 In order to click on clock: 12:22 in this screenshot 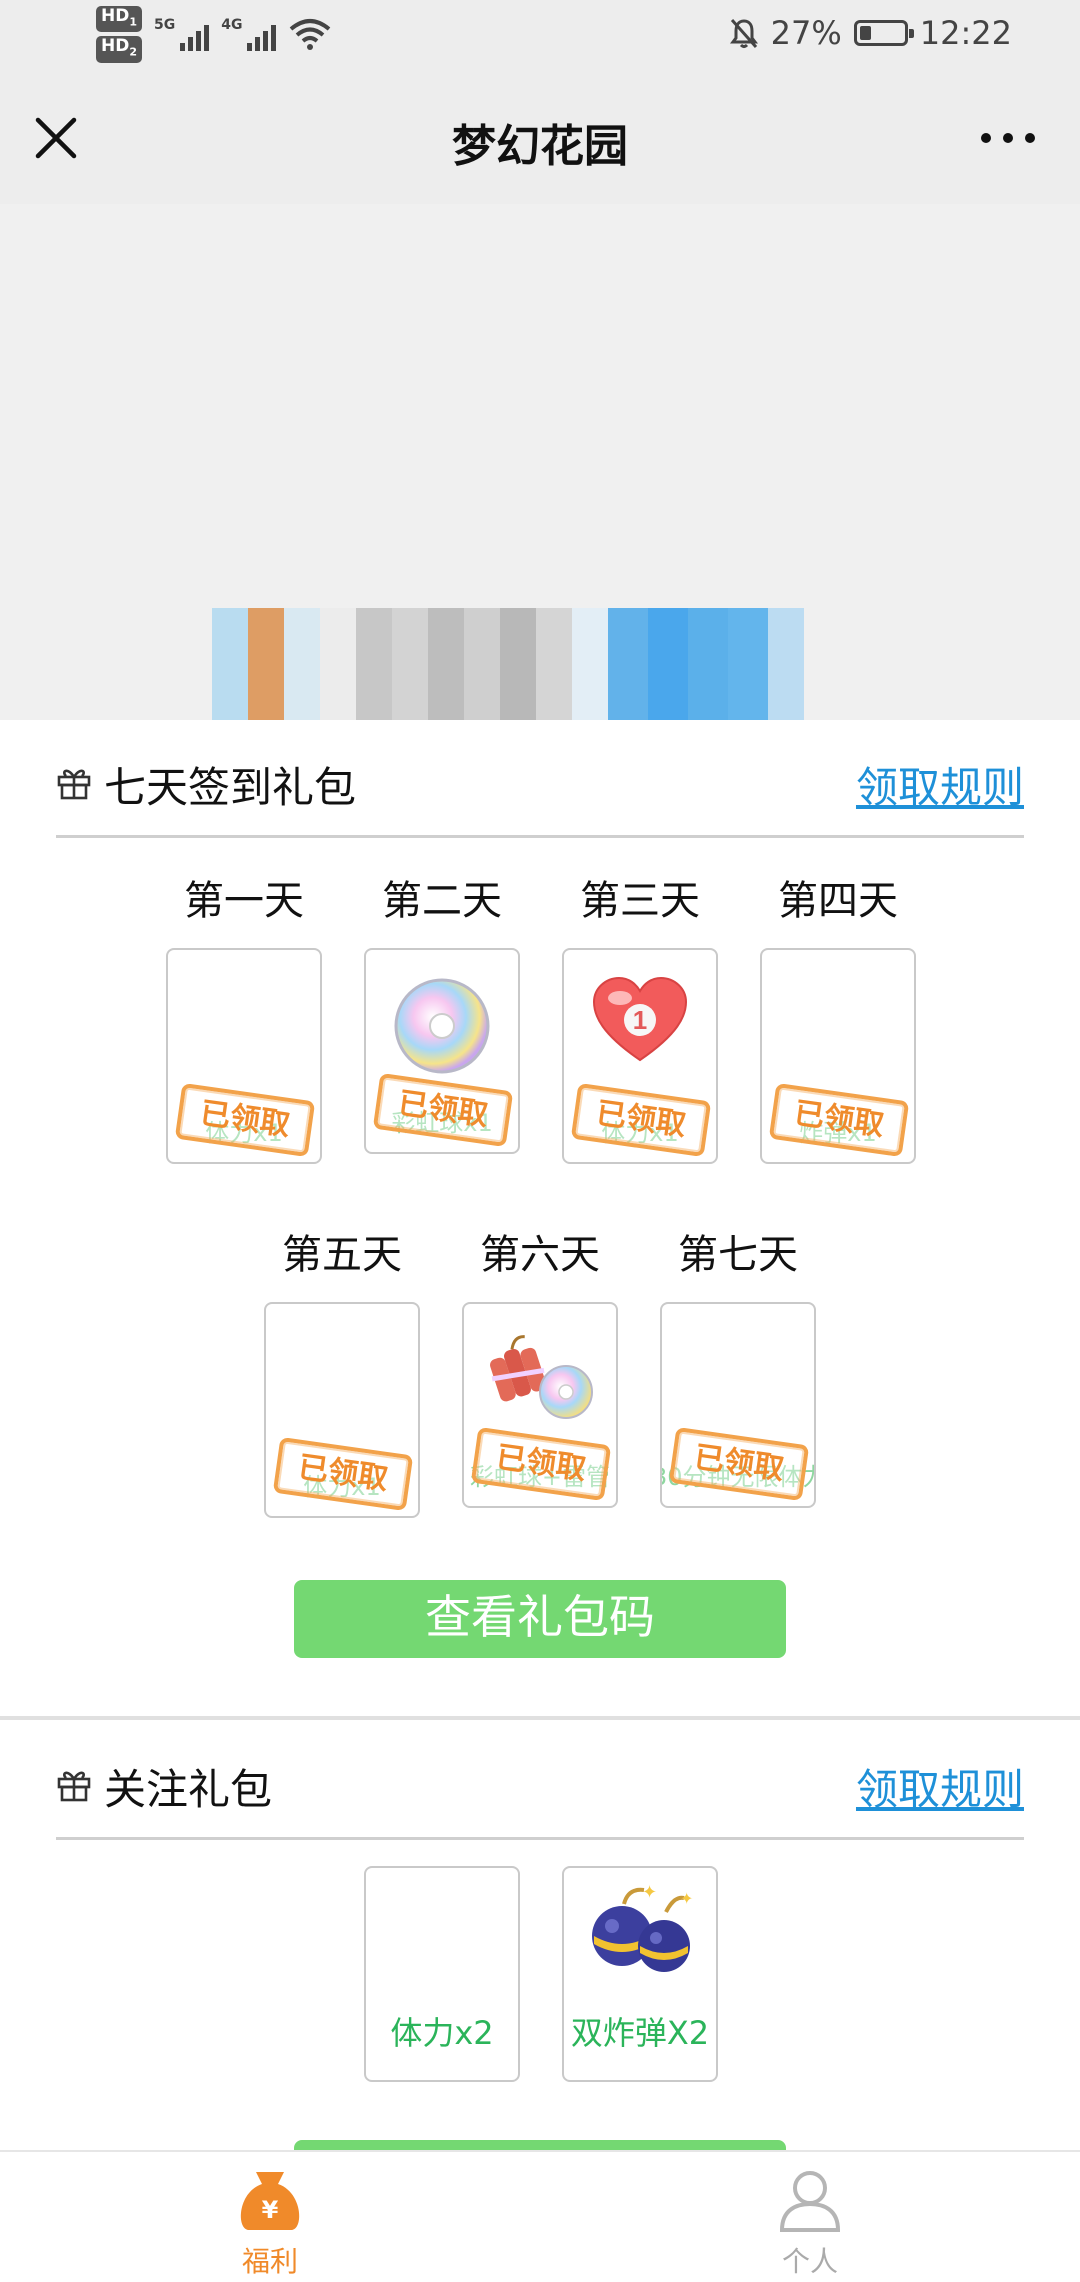, I will do `click(965, 33)`.